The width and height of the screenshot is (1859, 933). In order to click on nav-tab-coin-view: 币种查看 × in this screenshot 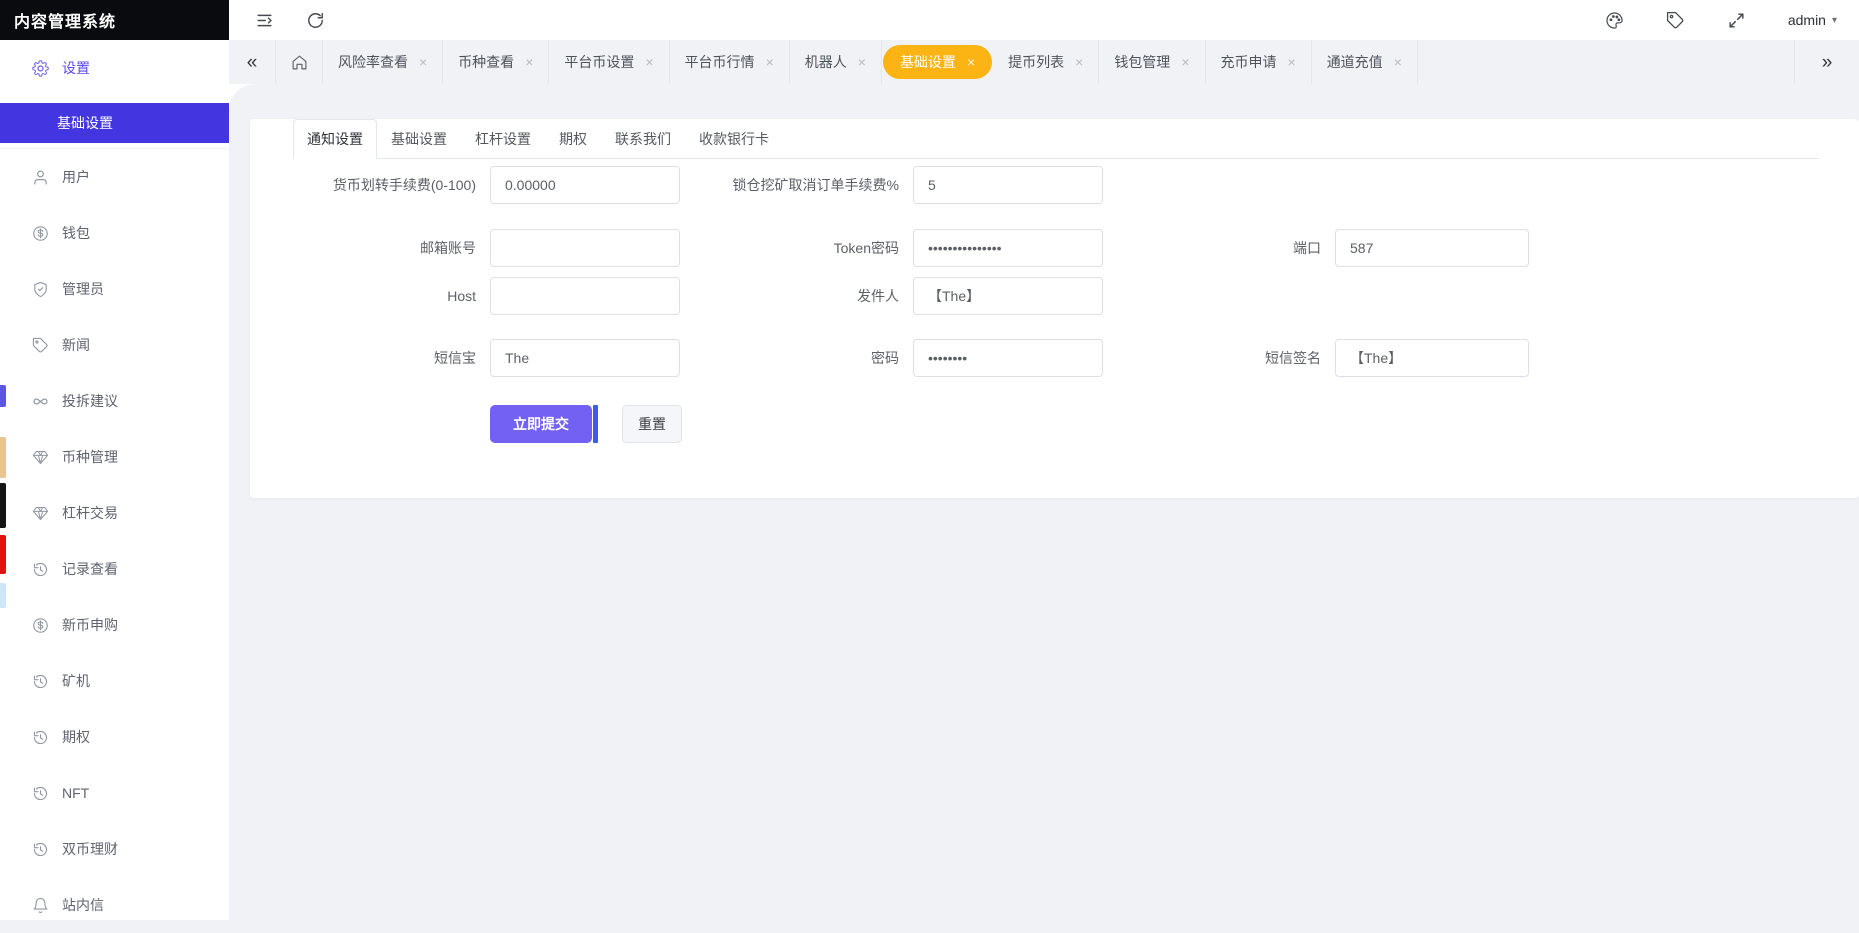, I will do `click(496, 62)`.